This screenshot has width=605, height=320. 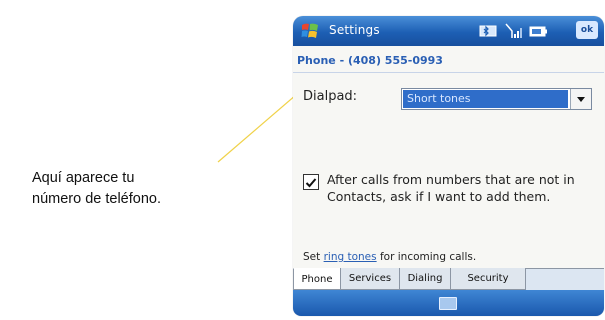 I want to click on ring-suffix: for incoming calls., so click(x=428, y=257).